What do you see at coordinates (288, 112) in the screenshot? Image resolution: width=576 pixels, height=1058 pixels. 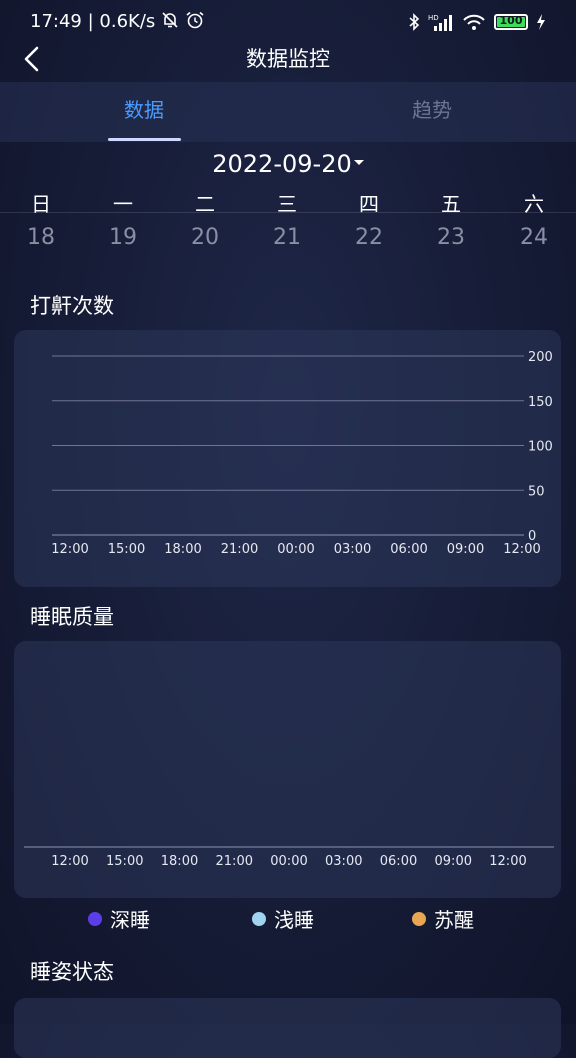 I see `tab-bar: 数据 趋势` at bounding box center [288, 112].